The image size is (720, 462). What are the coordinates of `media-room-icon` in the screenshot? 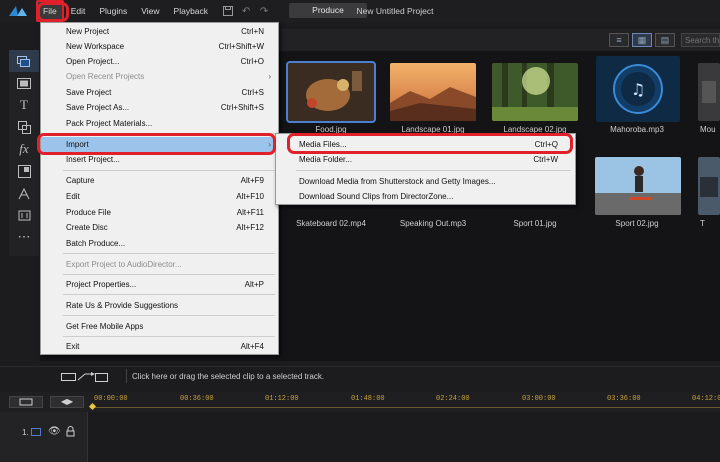 It's located at (24, 61).